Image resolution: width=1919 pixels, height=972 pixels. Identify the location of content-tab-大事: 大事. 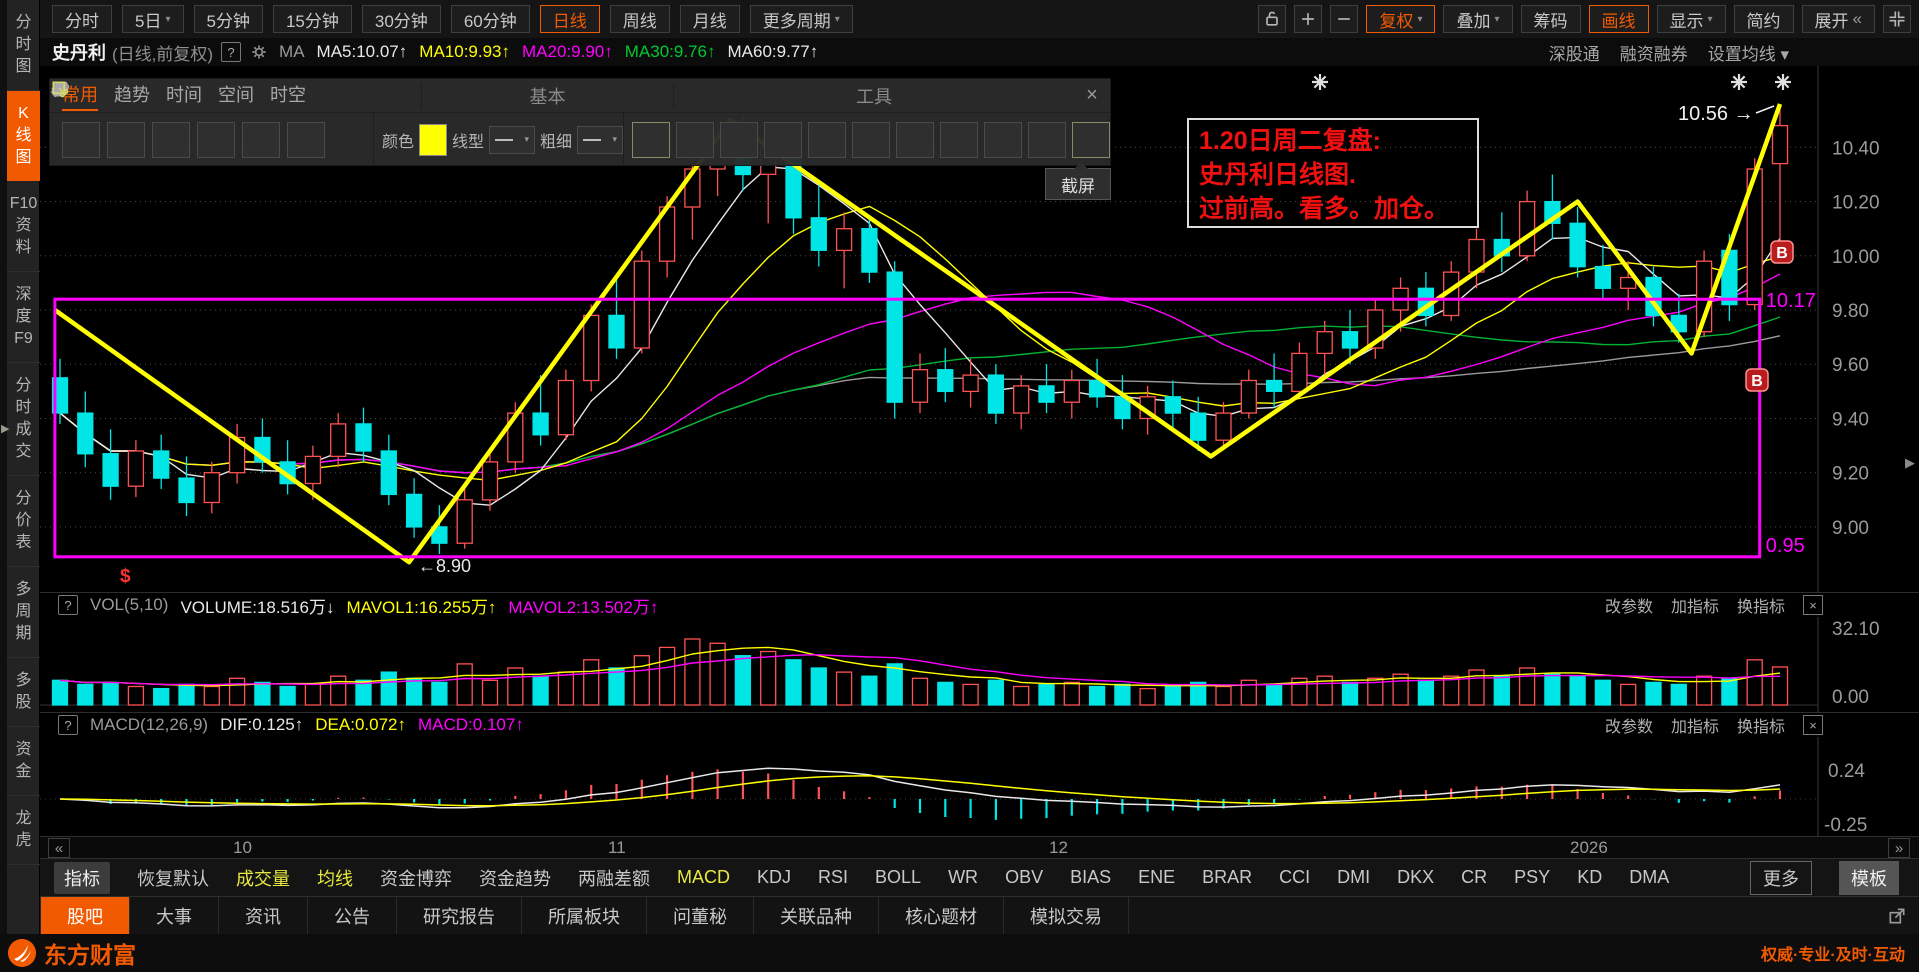
(174, 916).